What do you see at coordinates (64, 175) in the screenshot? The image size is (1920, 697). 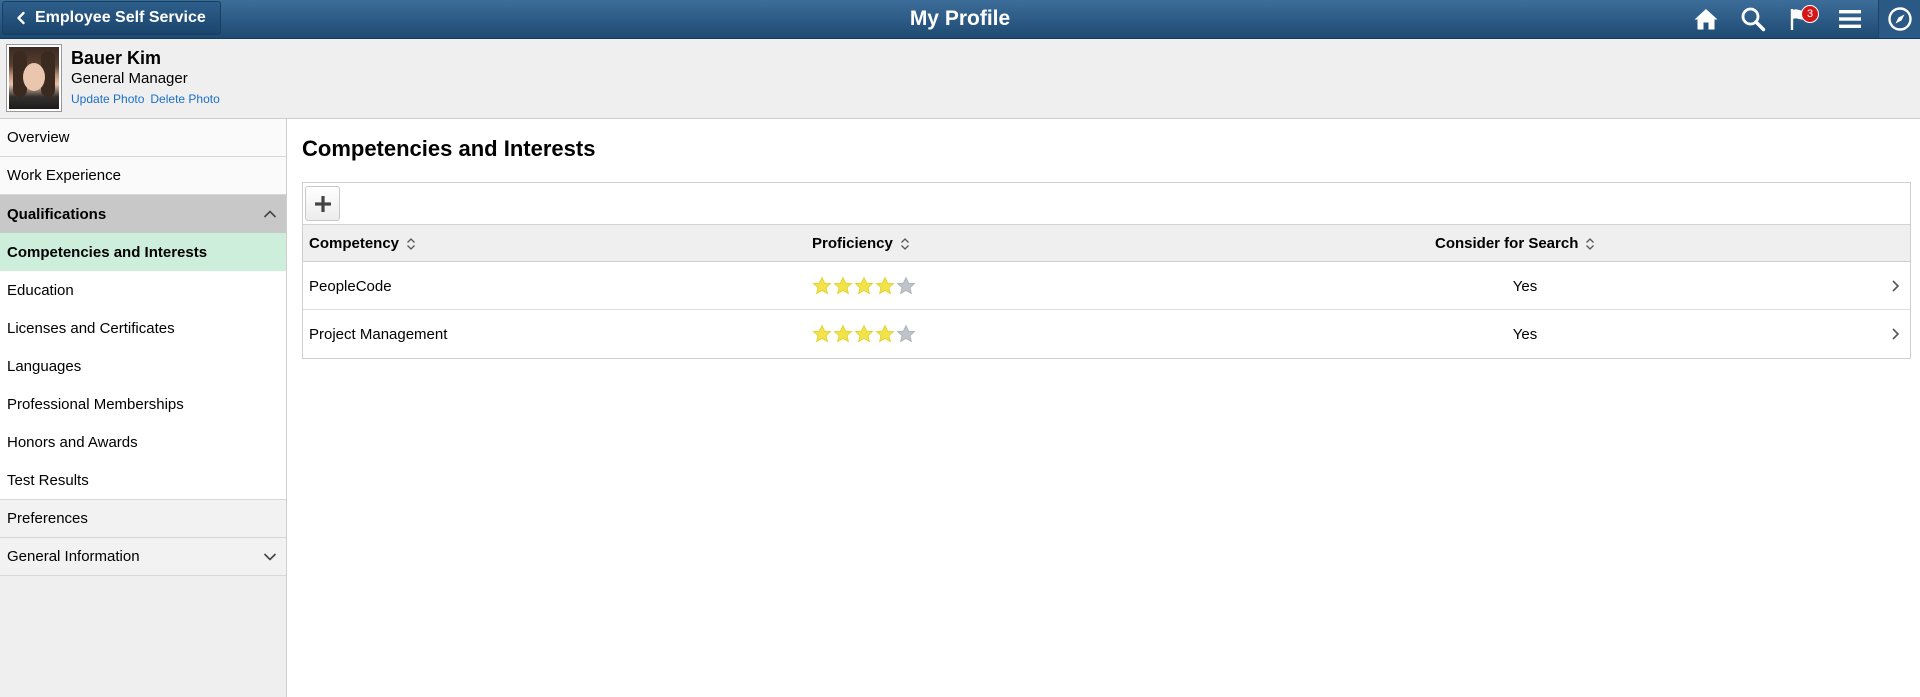 I see `sidebar-item-label: Work Experience` at bounding box center [64, 175].